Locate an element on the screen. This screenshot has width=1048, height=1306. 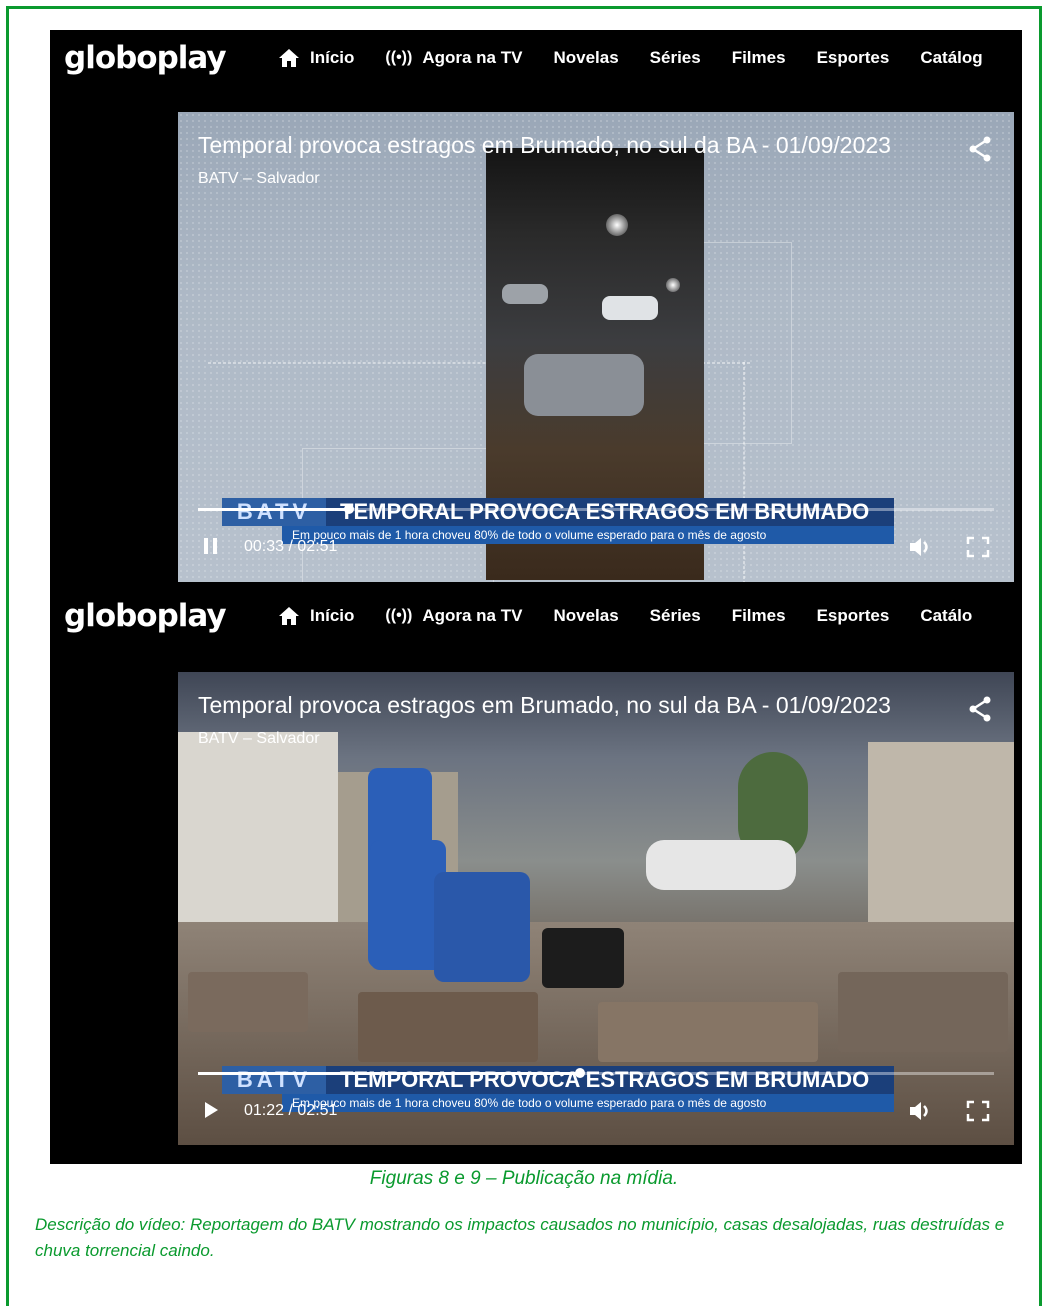
time-display: 01:22 / 02:51 is located at coordinates (290, 1111).